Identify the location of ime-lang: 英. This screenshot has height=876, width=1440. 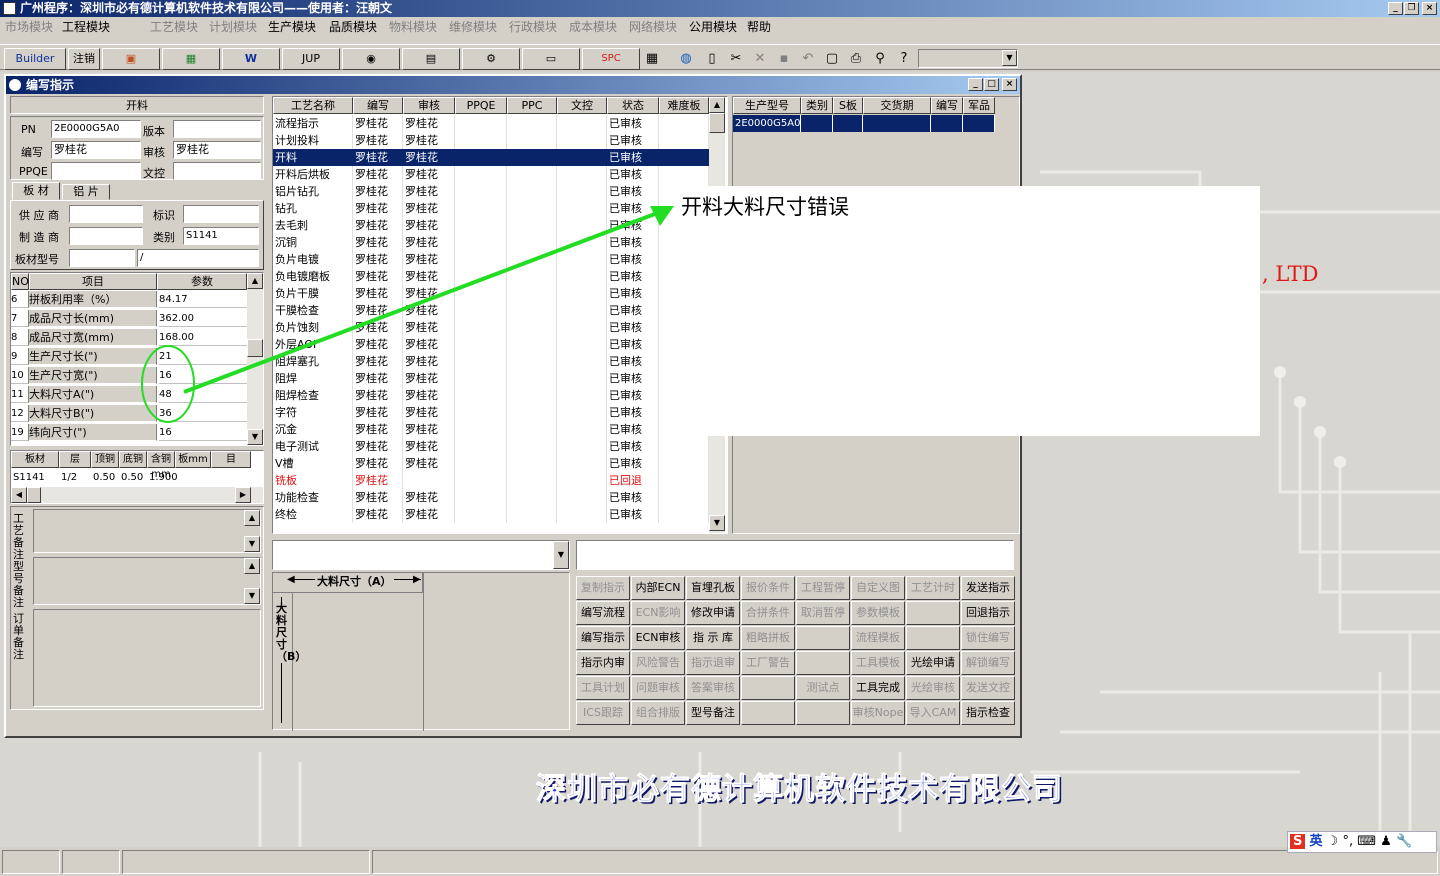
(1316, 841).